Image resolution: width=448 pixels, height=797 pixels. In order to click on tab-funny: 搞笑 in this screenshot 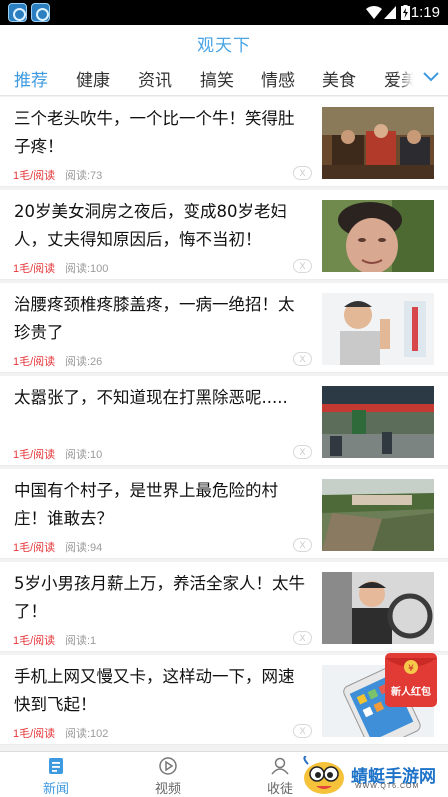, I will do `click(217, 78)`.